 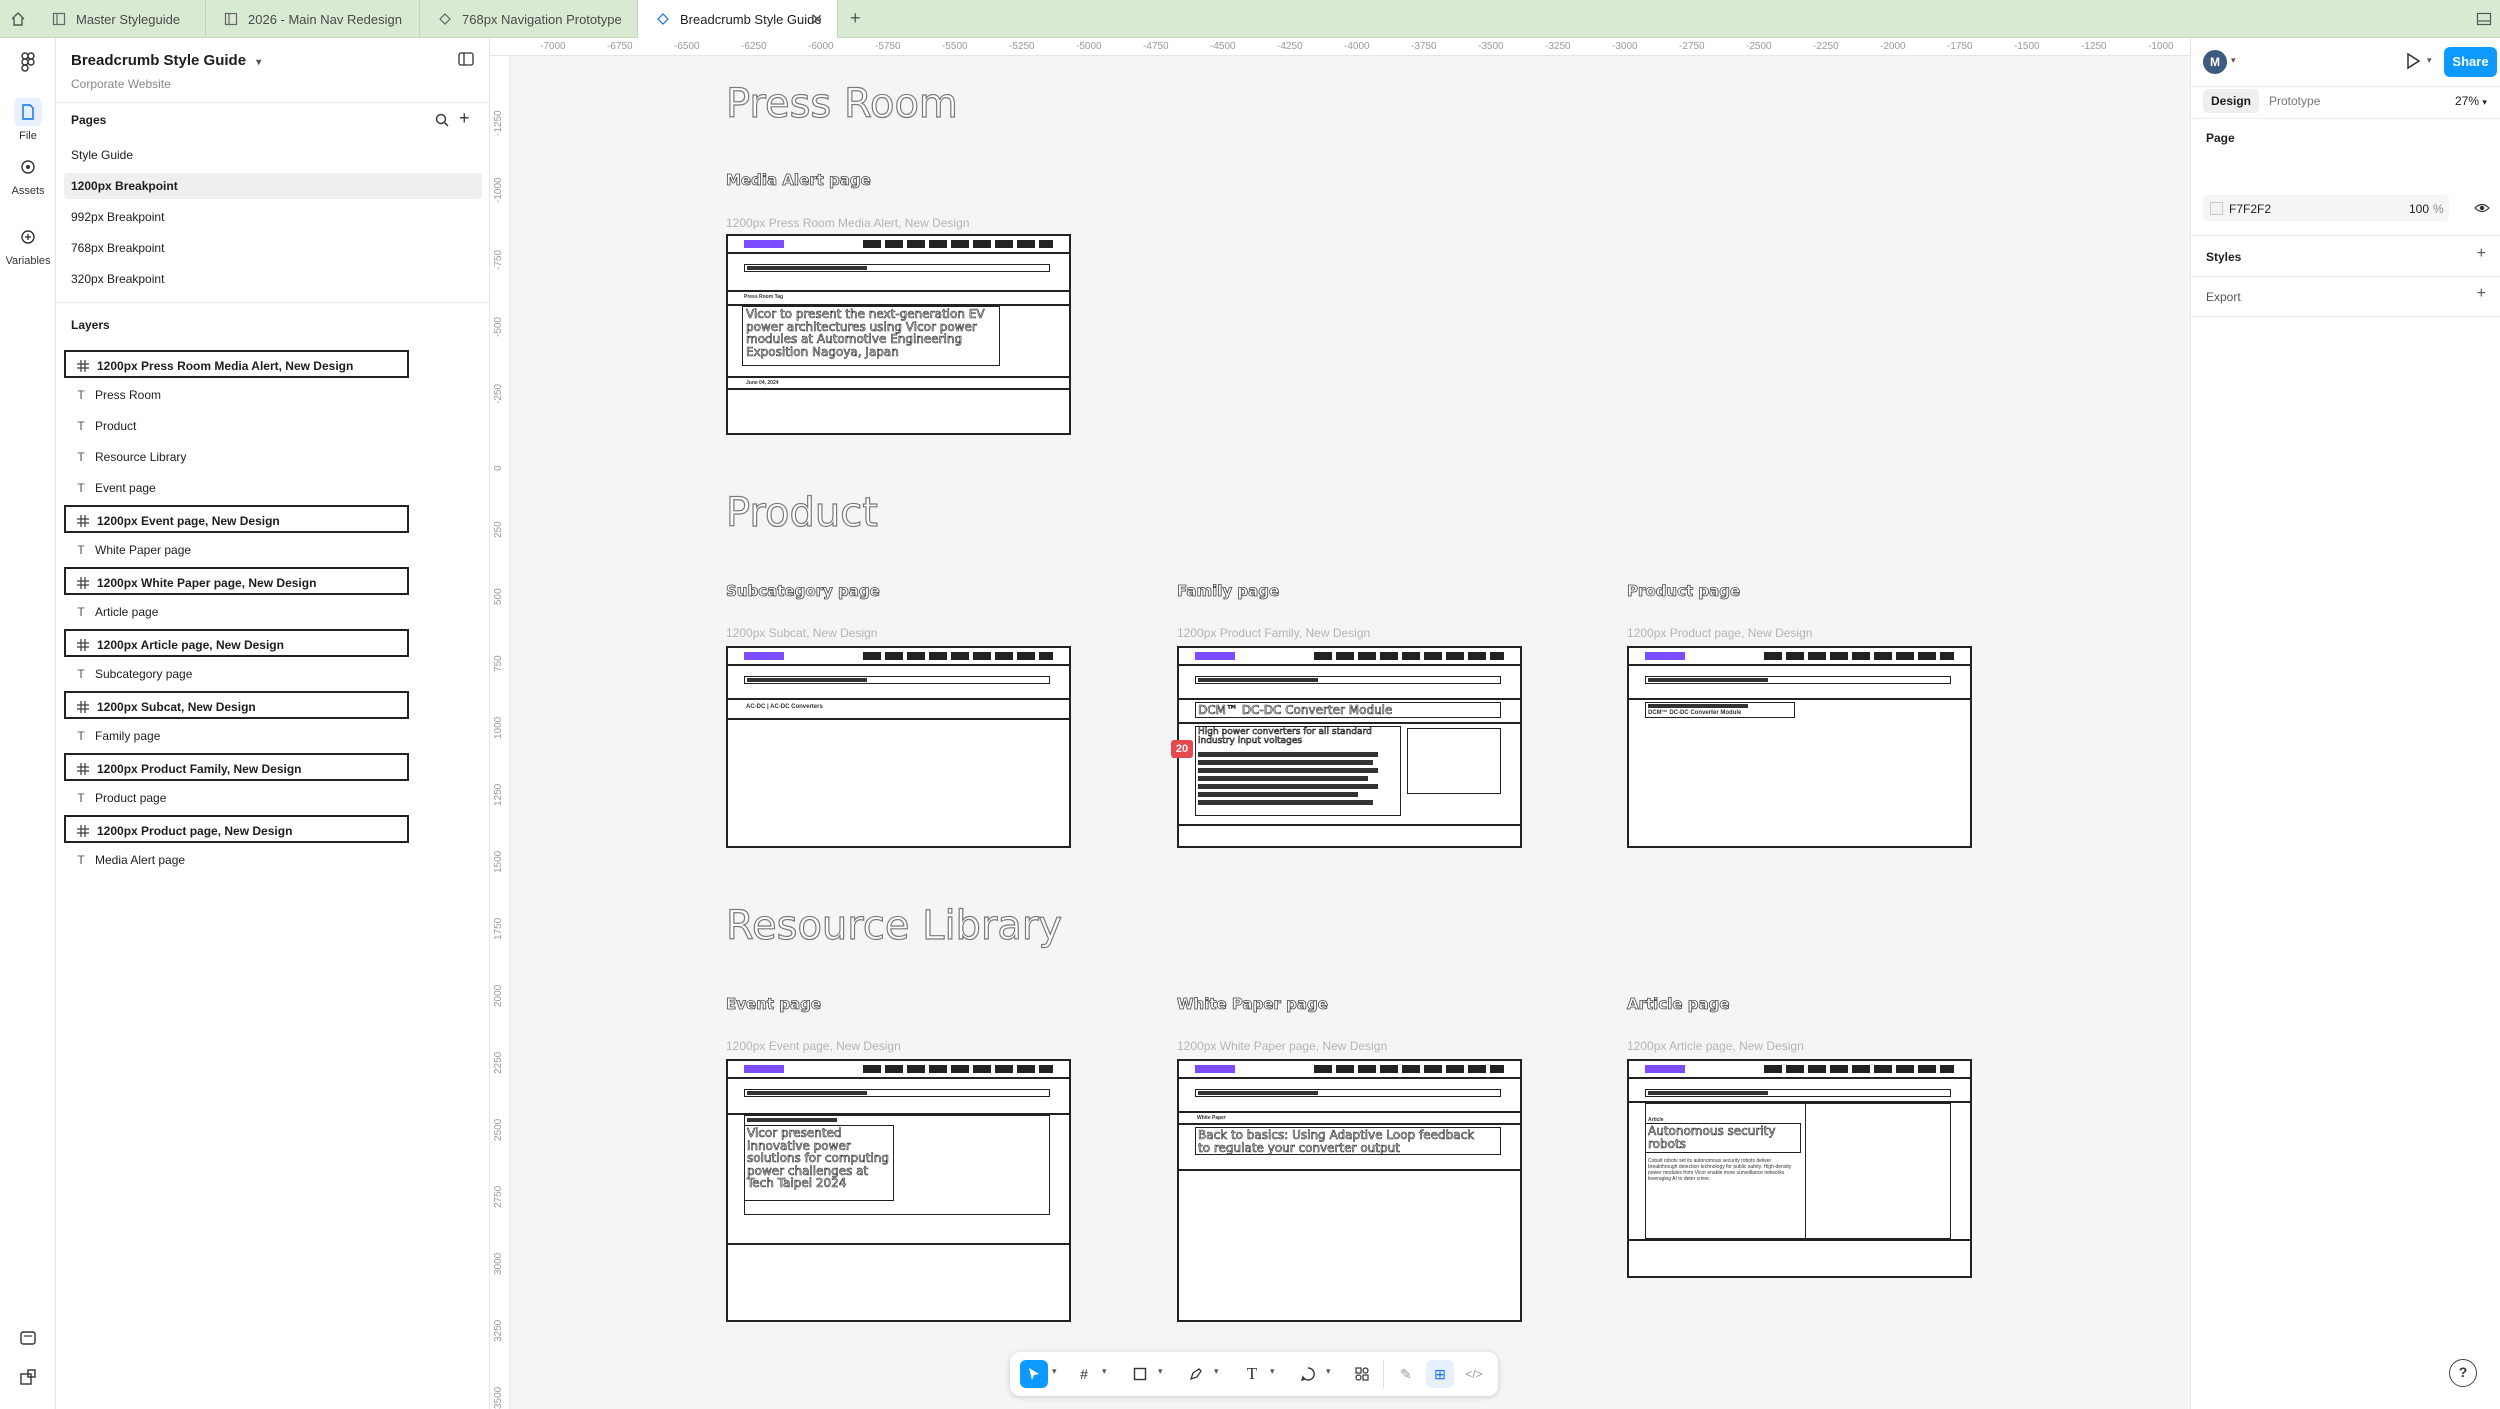 What do you see at coordinates (273, 395) in the screenshot?
I see `layer-row: T Press Room` at bounding box center [273, 395].